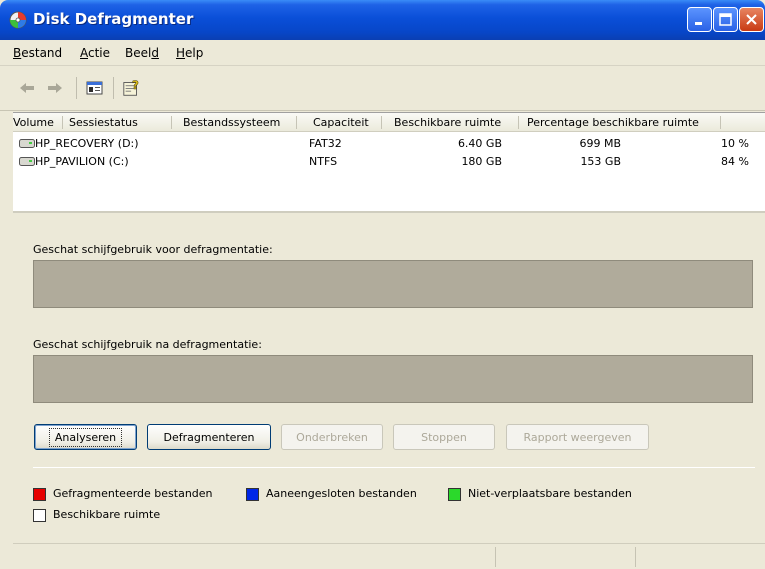  I want to click on analyze-button-label: Analyseren, so click(85, 437).